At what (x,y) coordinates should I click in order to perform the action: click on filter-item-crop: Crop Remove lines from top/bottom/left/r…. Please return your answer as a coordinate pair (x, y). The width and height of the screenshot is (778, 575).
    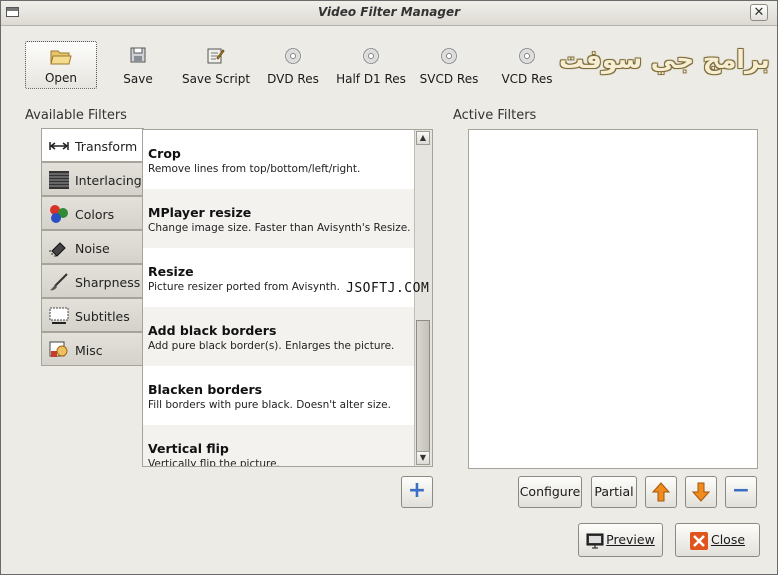
    Looking at the image, I should click on (279, 159).